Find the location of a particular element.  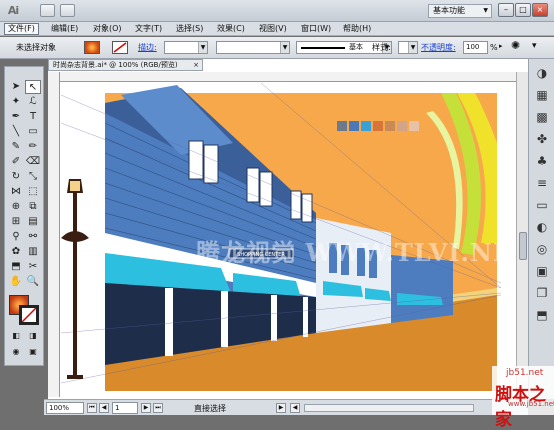

lasso-tool-icon: ℒ is located at coordinates (33, 102).